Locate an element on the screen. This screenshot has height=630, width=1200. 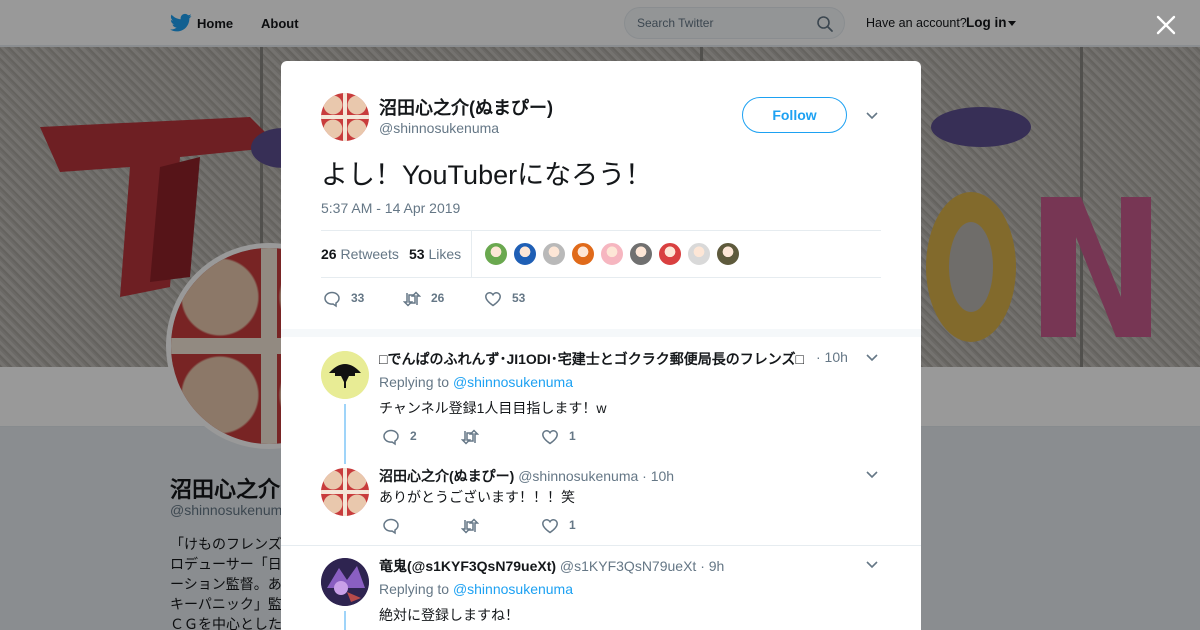
tweet-timestamp: 5:37 AM - 14 Apr 2019 is located at coordinates (390, 208).